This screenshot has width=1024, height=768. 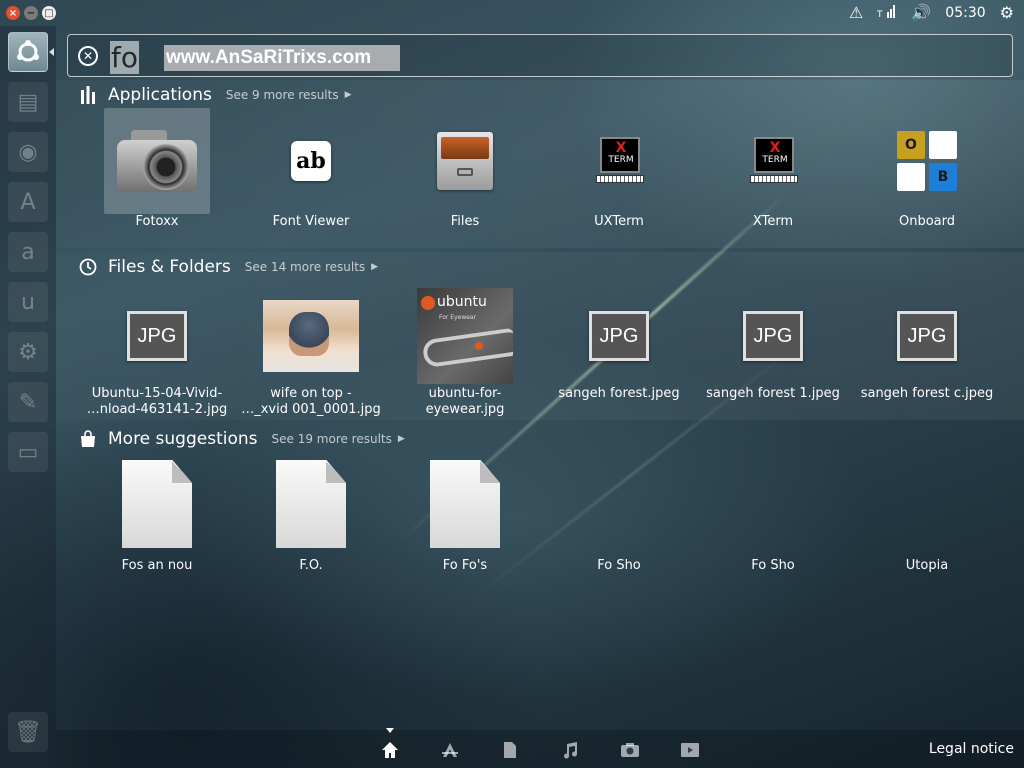 I want to click on suggestion-label: Fo Fo's, so click(x=465, y=565).